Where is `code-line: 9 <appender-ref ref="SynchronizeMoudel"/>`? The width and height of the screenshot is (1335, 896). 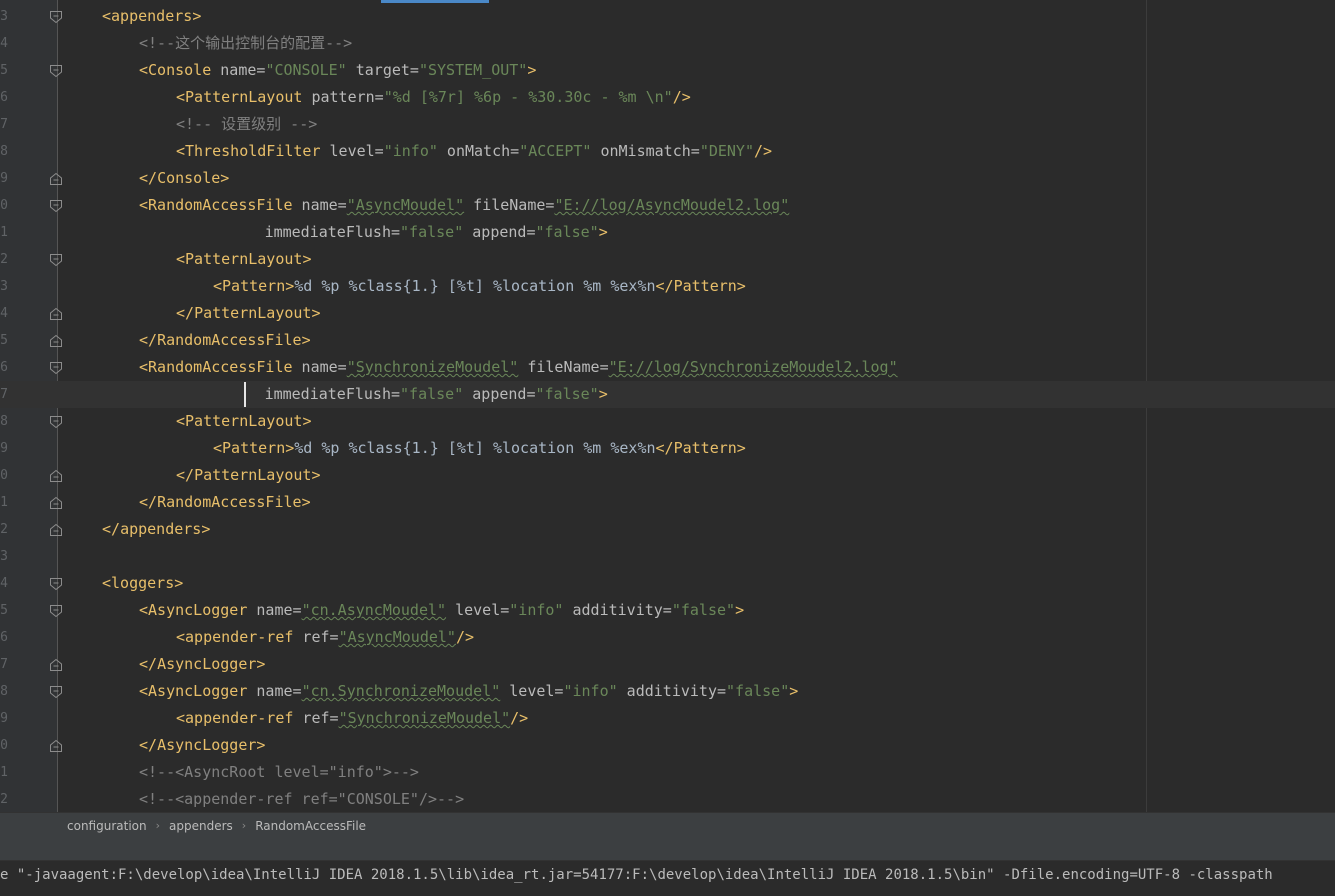 code-line: 9 <appender-ref ref="SynchronizeMoudel"/> is located at coordinates (667, 718).